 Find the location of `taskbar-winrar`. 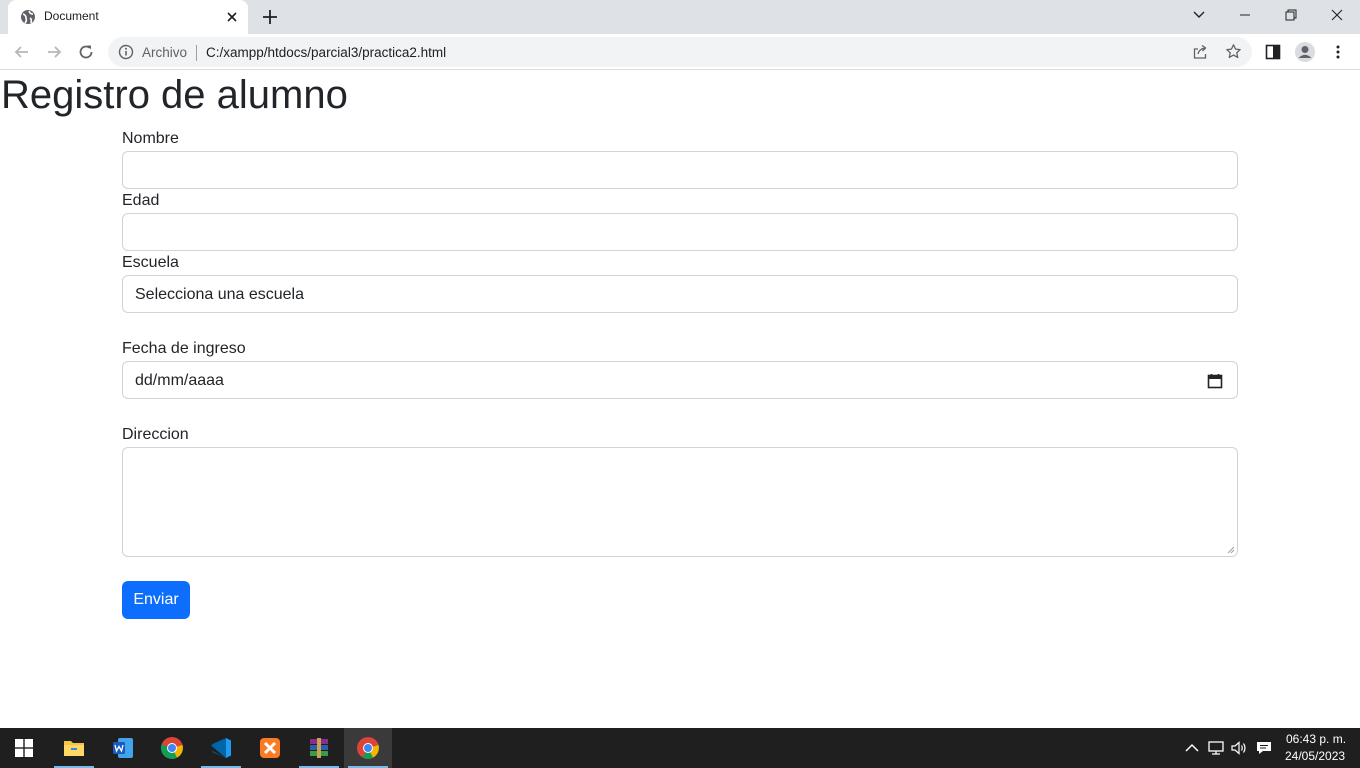

taskbar-winrar is located at coordinates (319, 748).